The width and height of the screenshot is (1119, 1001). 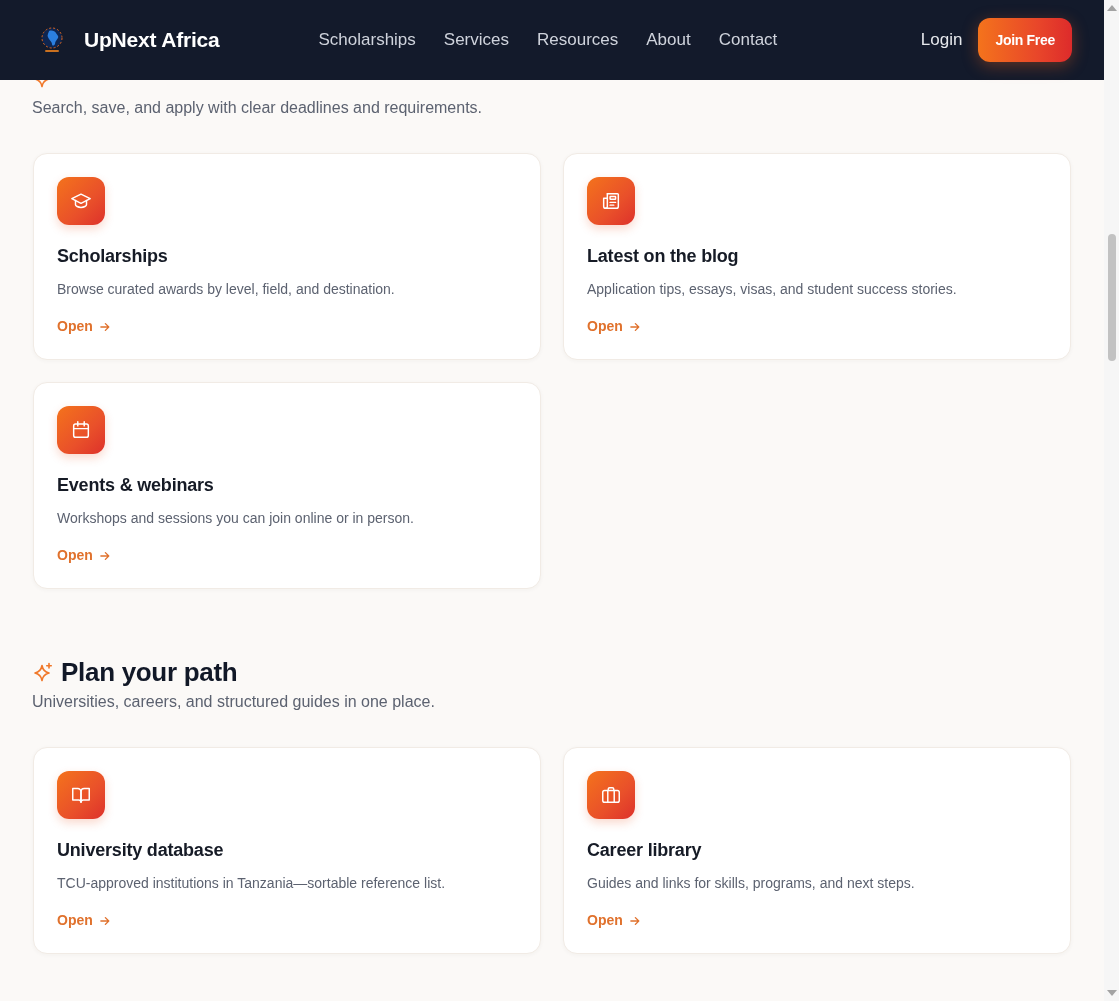 I want to click on card-title: Latest on the blog, so click(x=663, y=256).